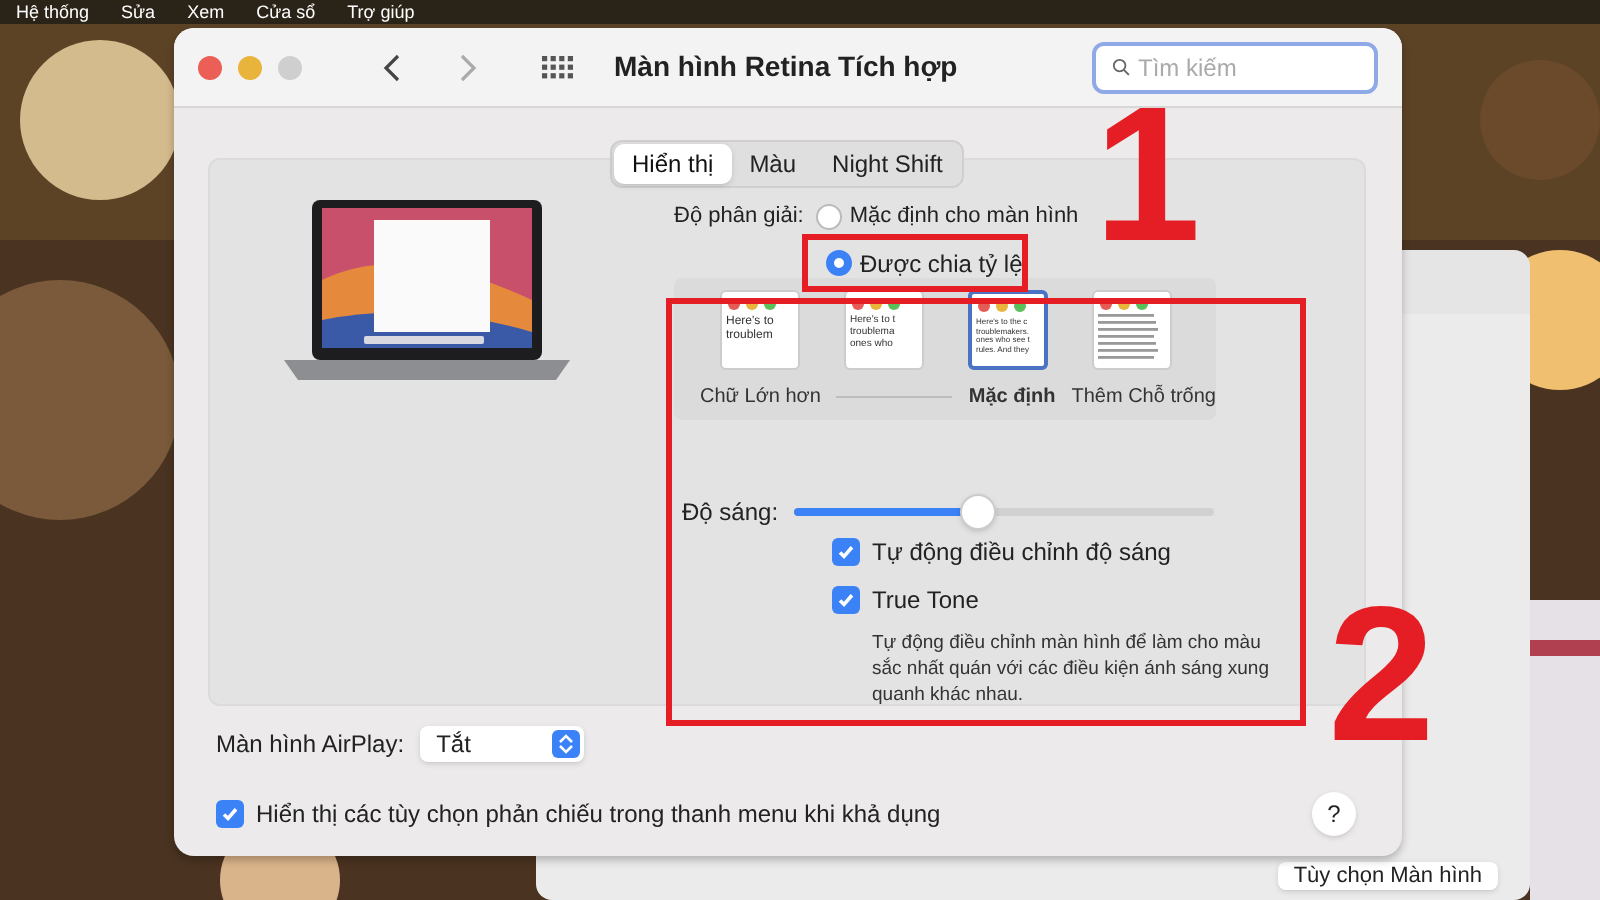 The width and height of the screenshot is (1600, 900). What do you see at coordinates (310, 745) in the screenshot?
I see `airplay-label: Màn hình AirPlay:` at bounding box center [310, 745].